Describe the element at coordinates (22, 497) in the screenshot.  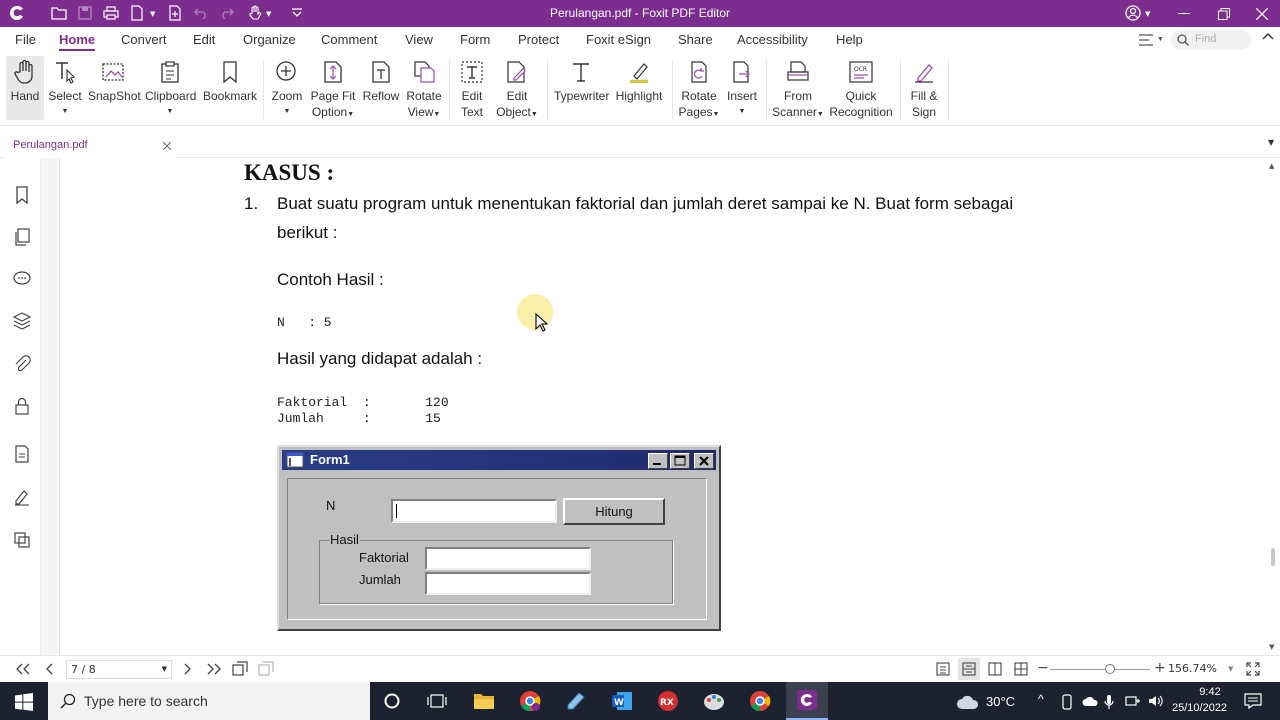
I see `signature-panel-icon` at that location.